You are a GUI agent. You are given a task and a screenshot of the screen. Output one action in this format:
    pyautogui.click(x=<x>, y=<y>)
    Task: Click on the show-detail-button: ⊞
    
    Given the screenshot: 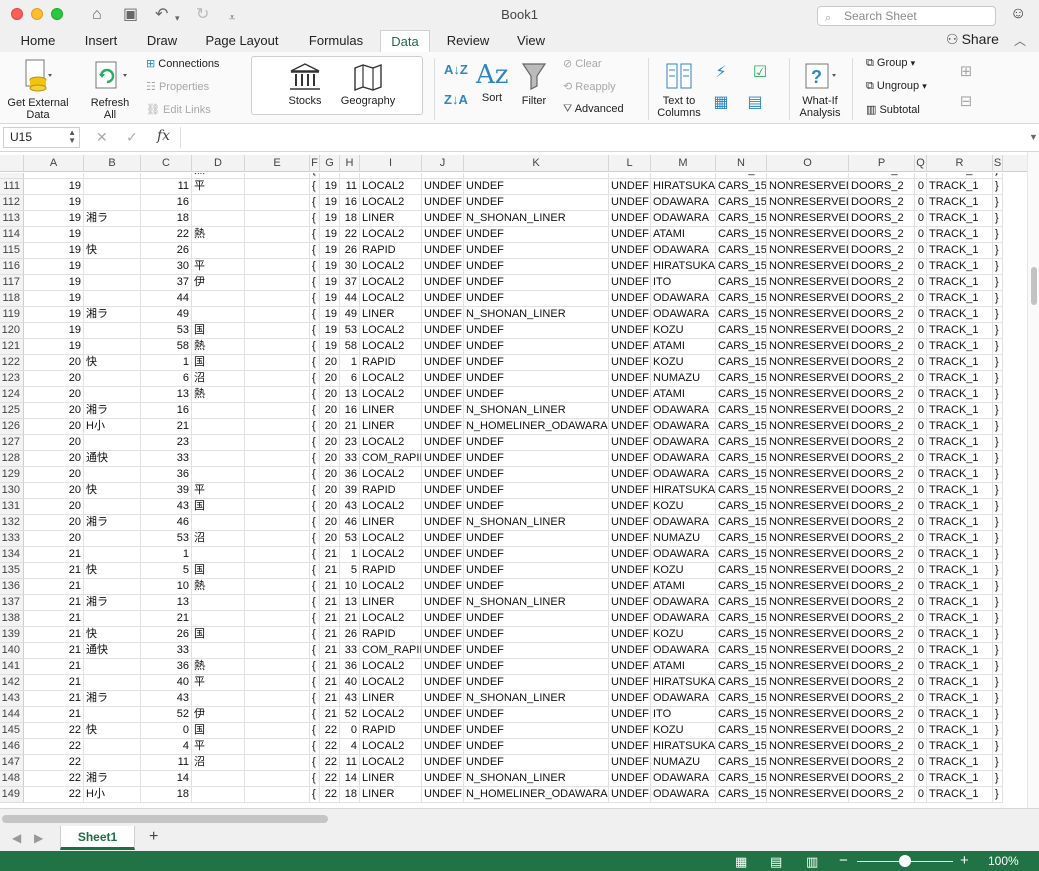 What is the action you would take?
    pyautogui.click(x=966, y=71)
    